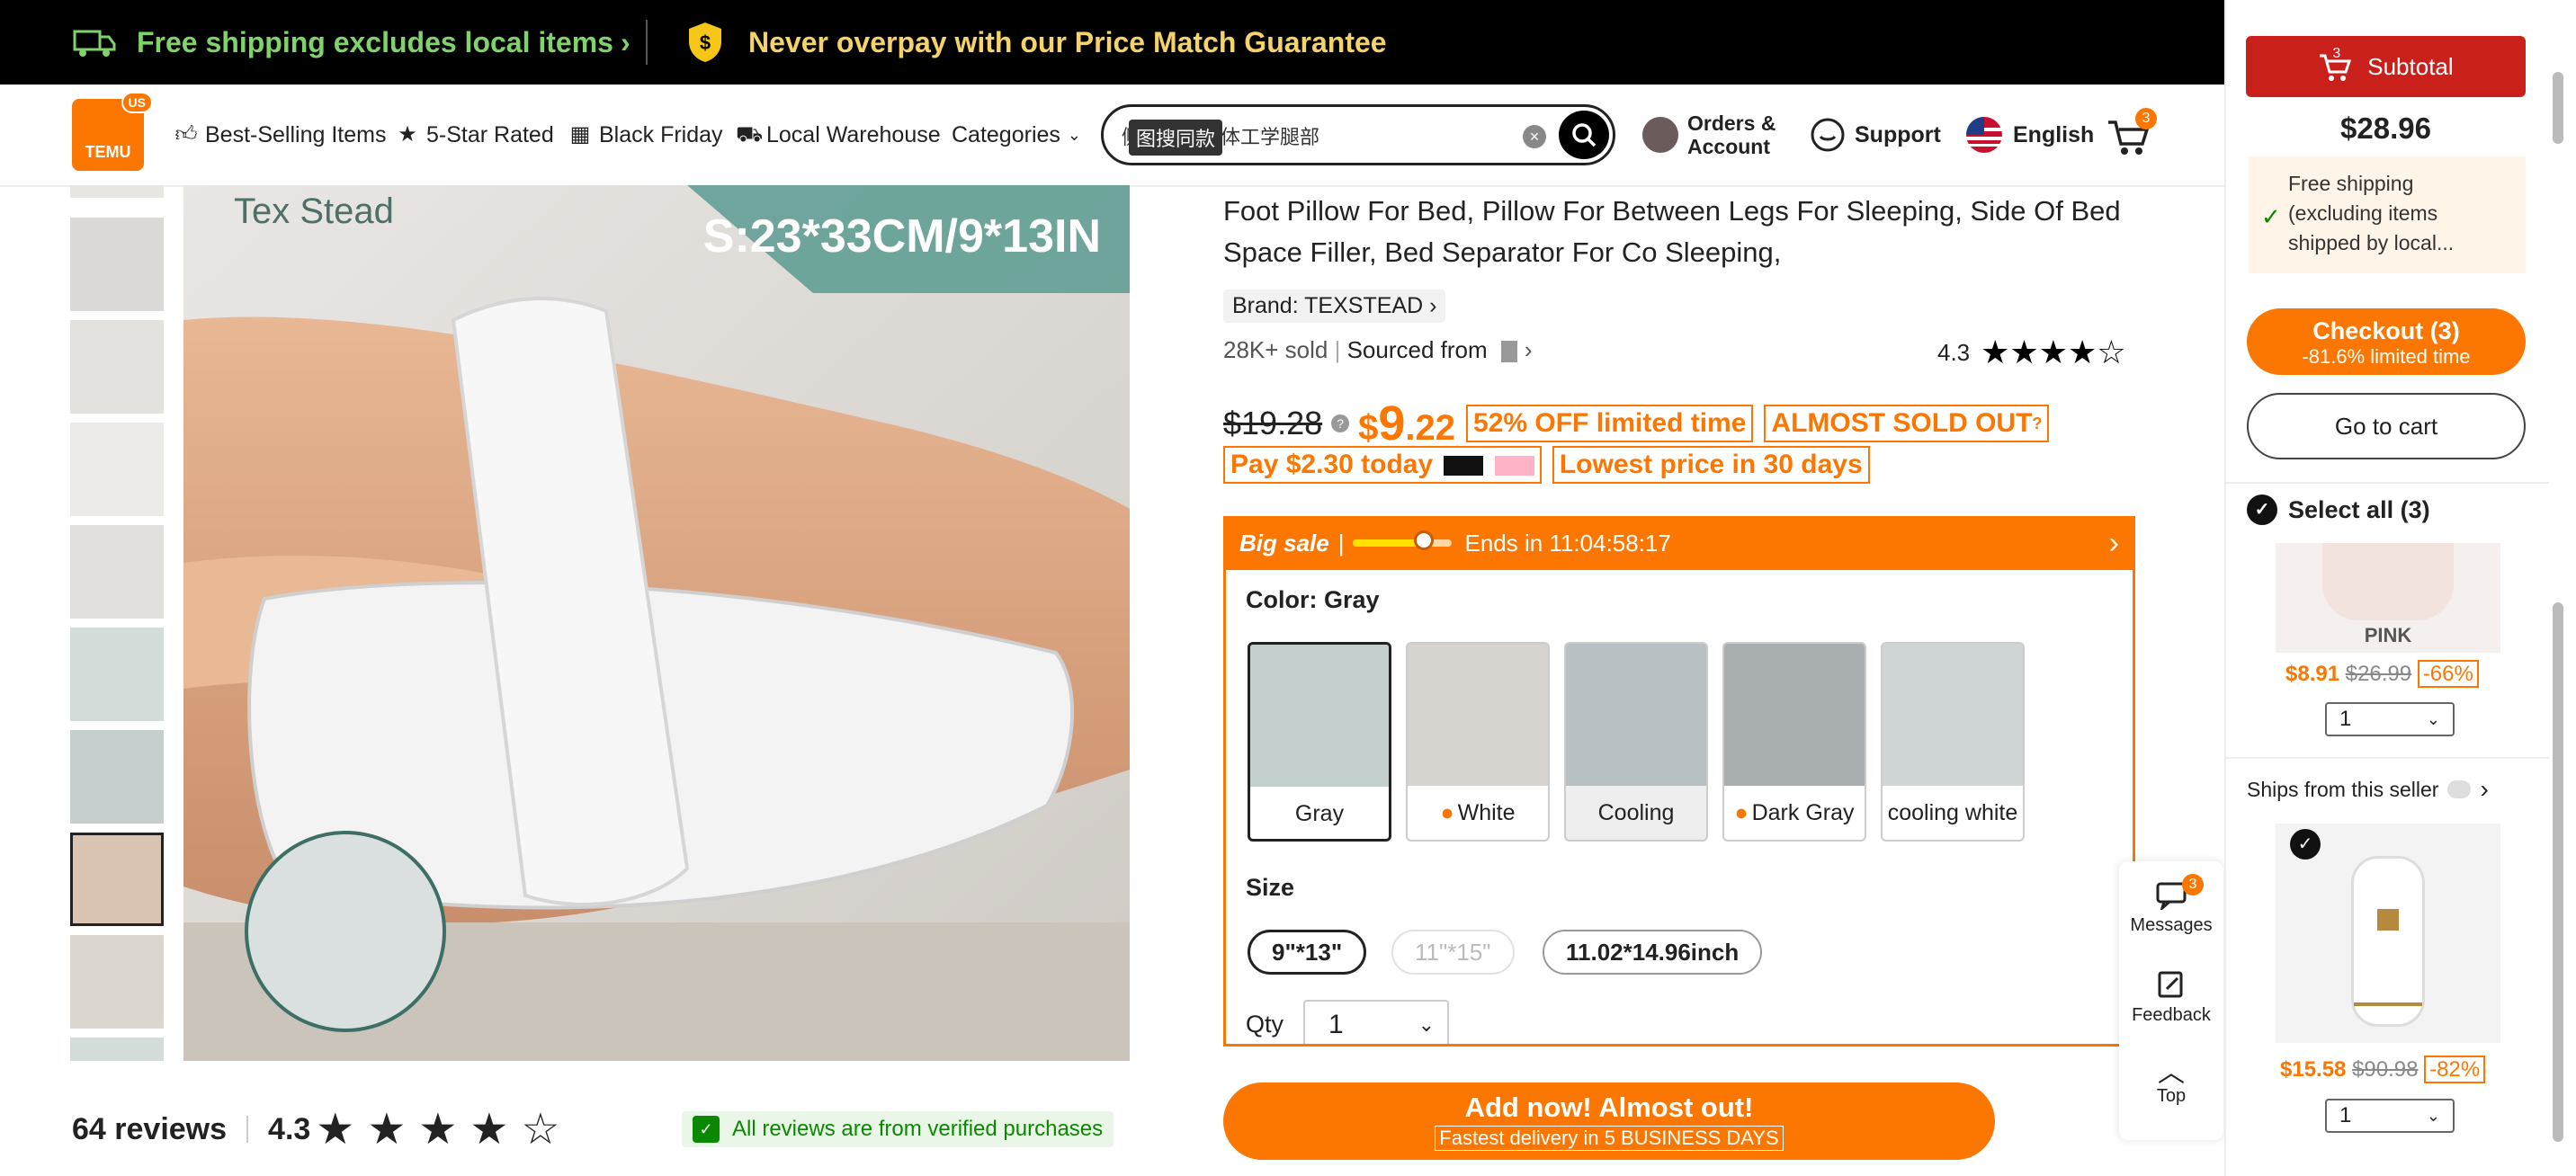 Image resolution: width=2576 pixels, height=1176 pixels. I want to click on nav-categories: Categories ⌄, so click(1016, 135).